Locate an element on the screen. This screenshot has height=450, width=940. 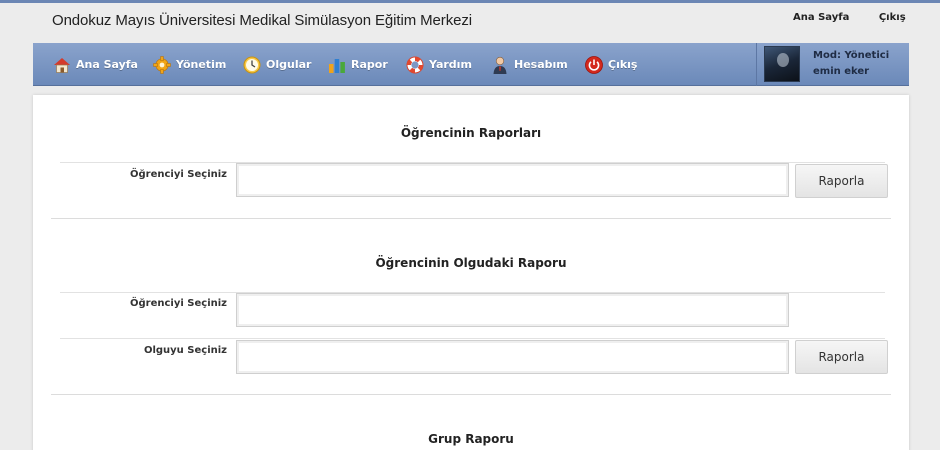
gear-icon is located at coordinates (162, 65).